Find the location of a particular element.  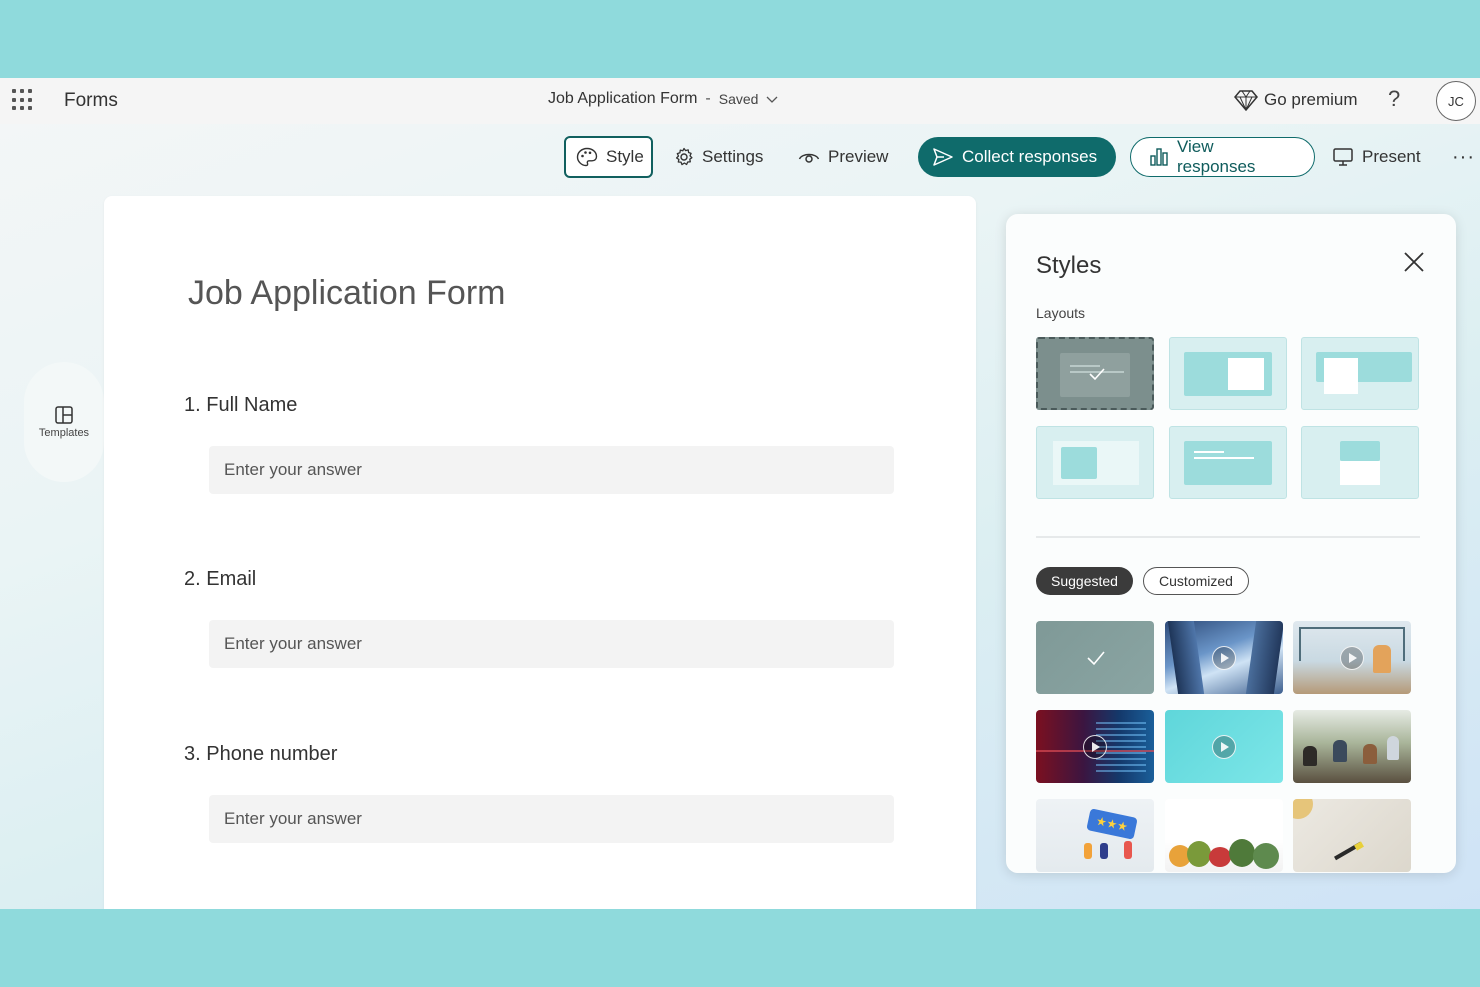

templates-button: Templates is located at coordinates (64, 422).